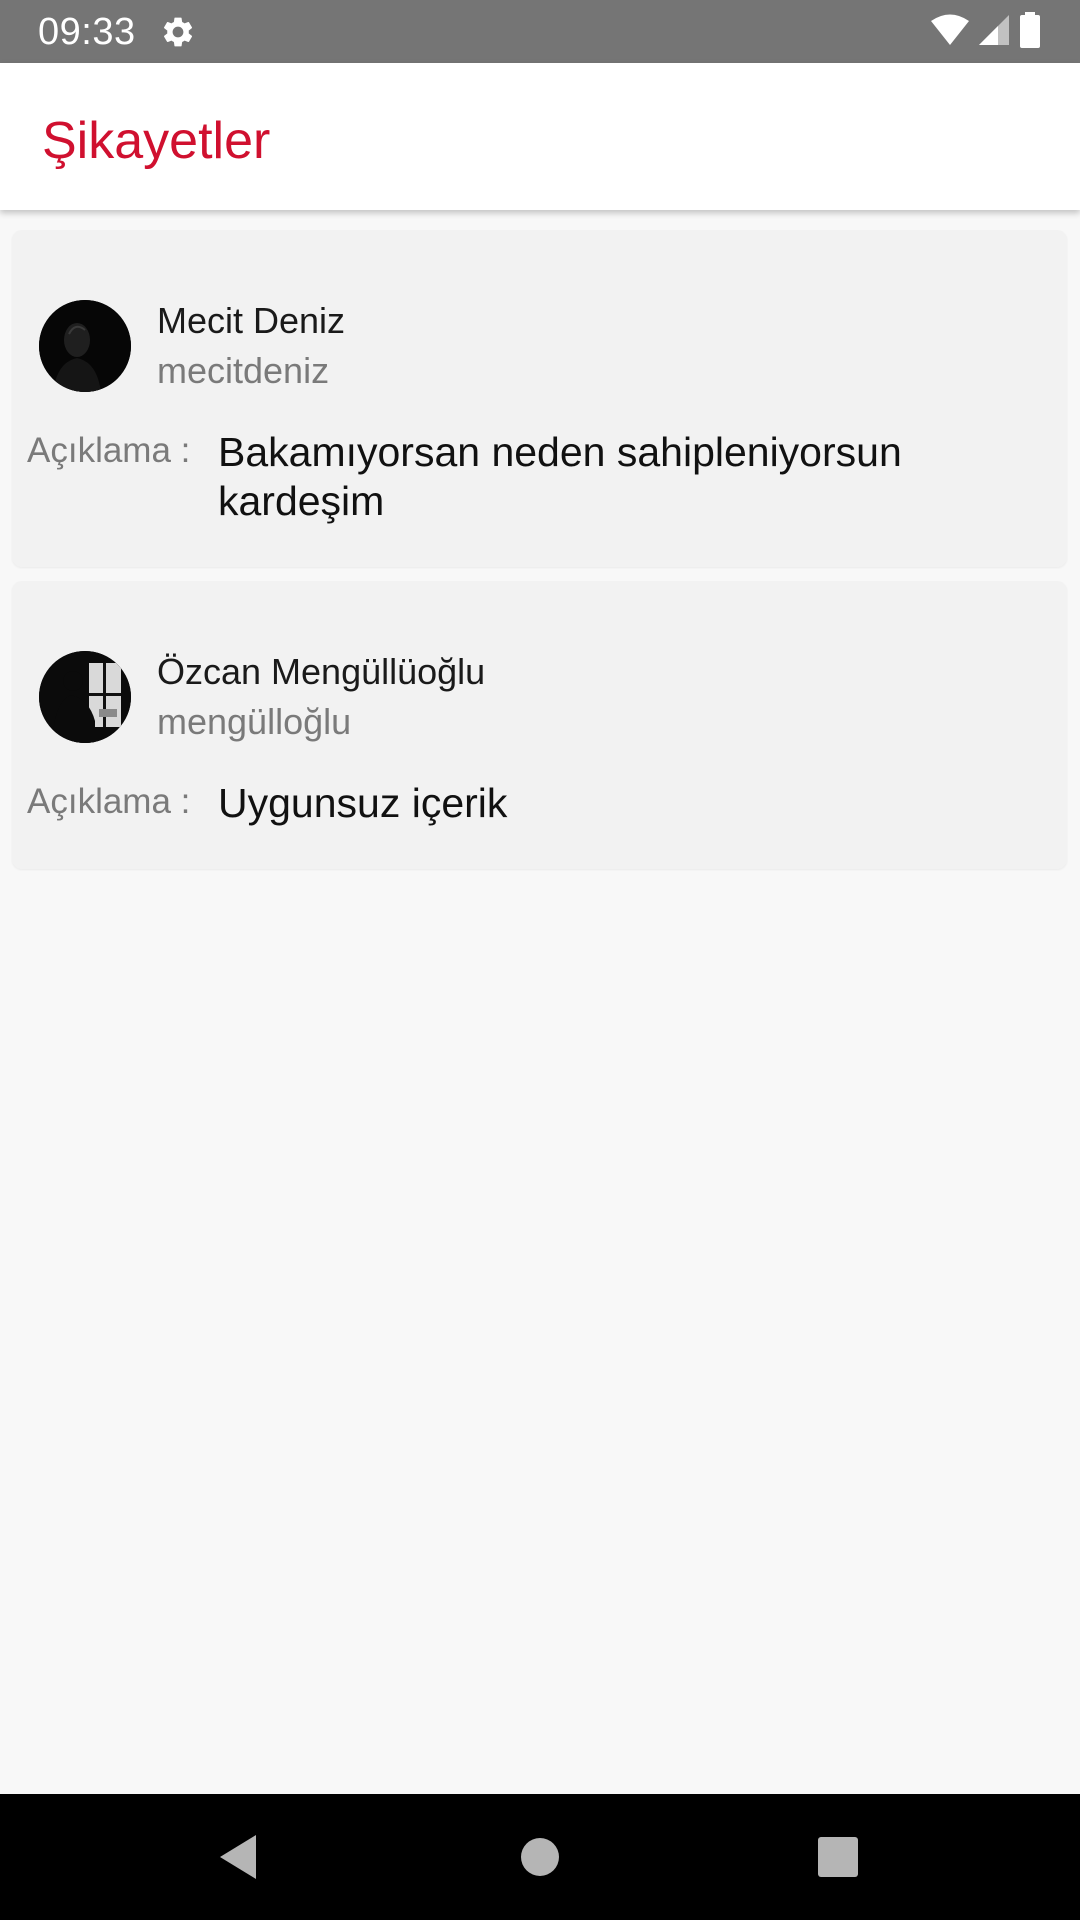 The width and height of the screenshot is (1080, 1920). I want to click on user-handle: mengülloğlu, so click(254, 721).